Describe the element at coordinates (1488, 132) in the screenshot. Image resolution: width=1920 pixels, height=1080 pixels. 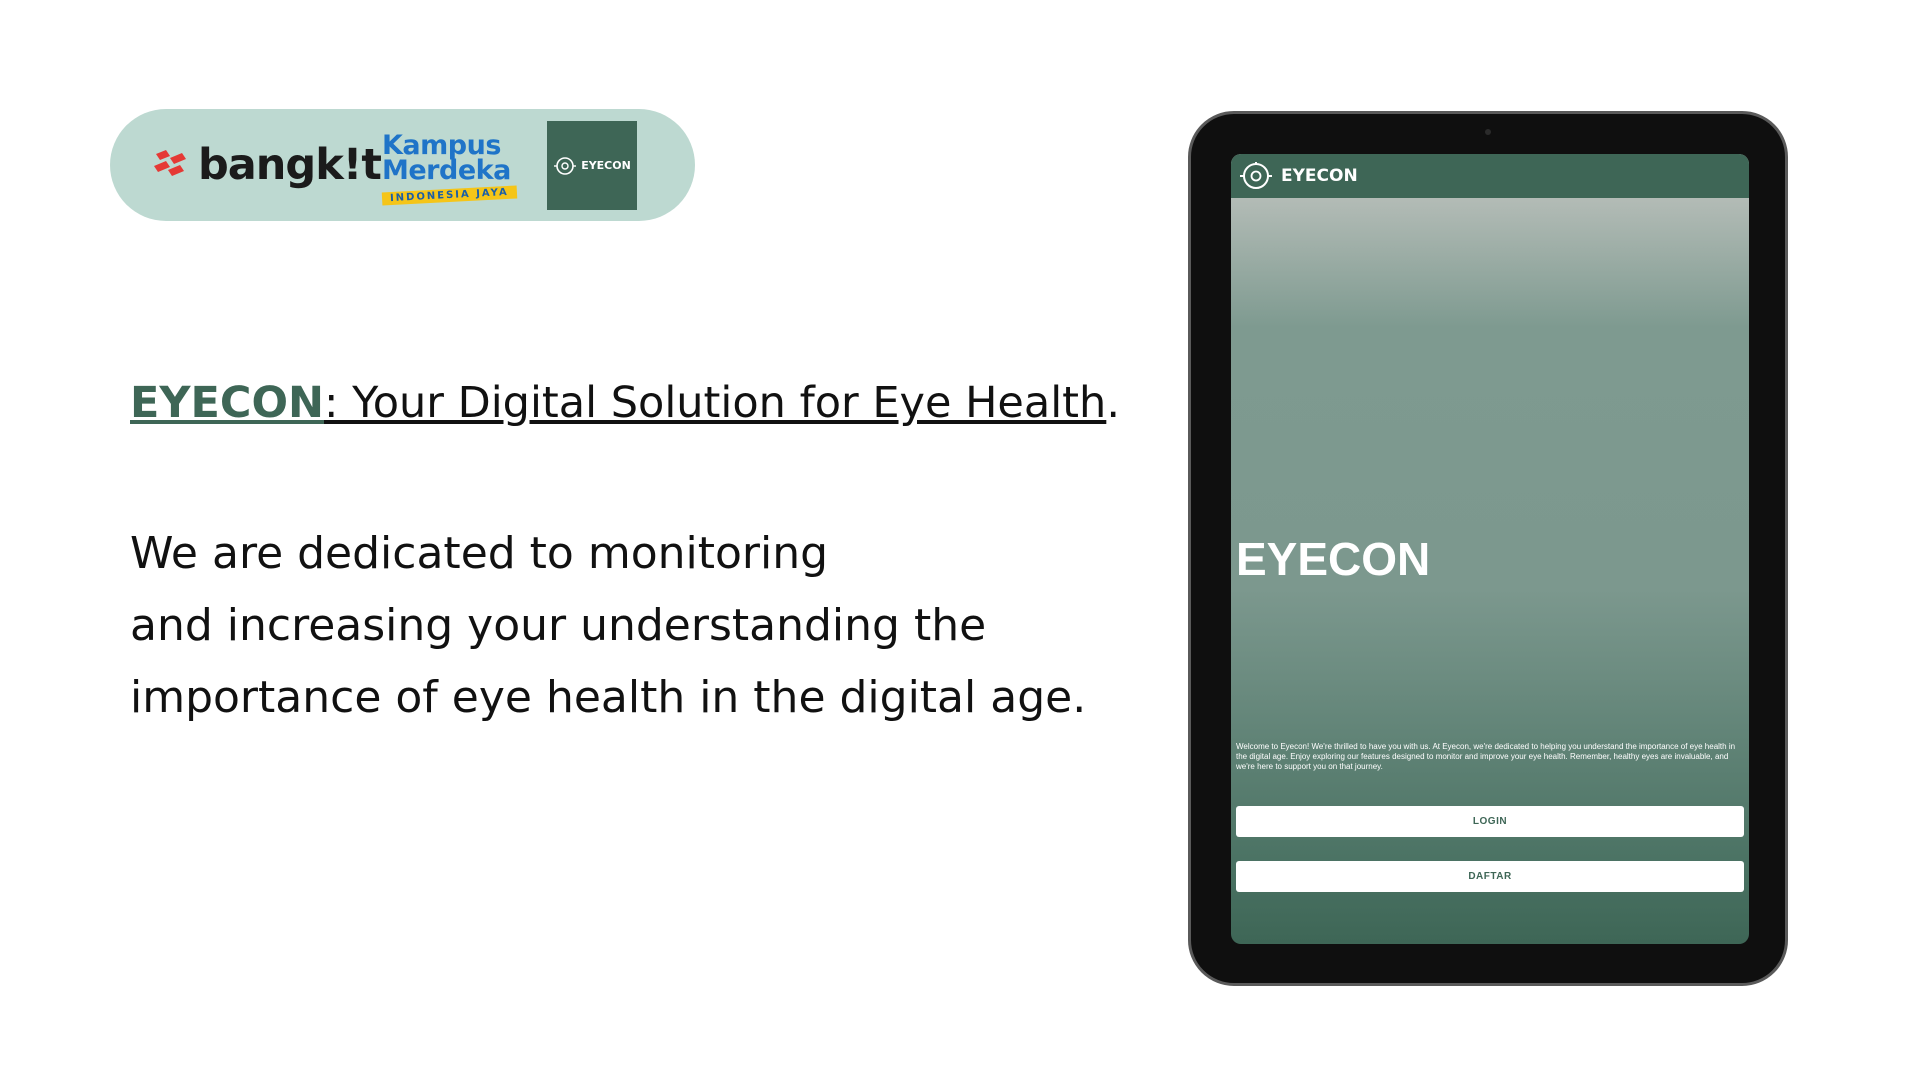
I see `camera-dot` at that location.